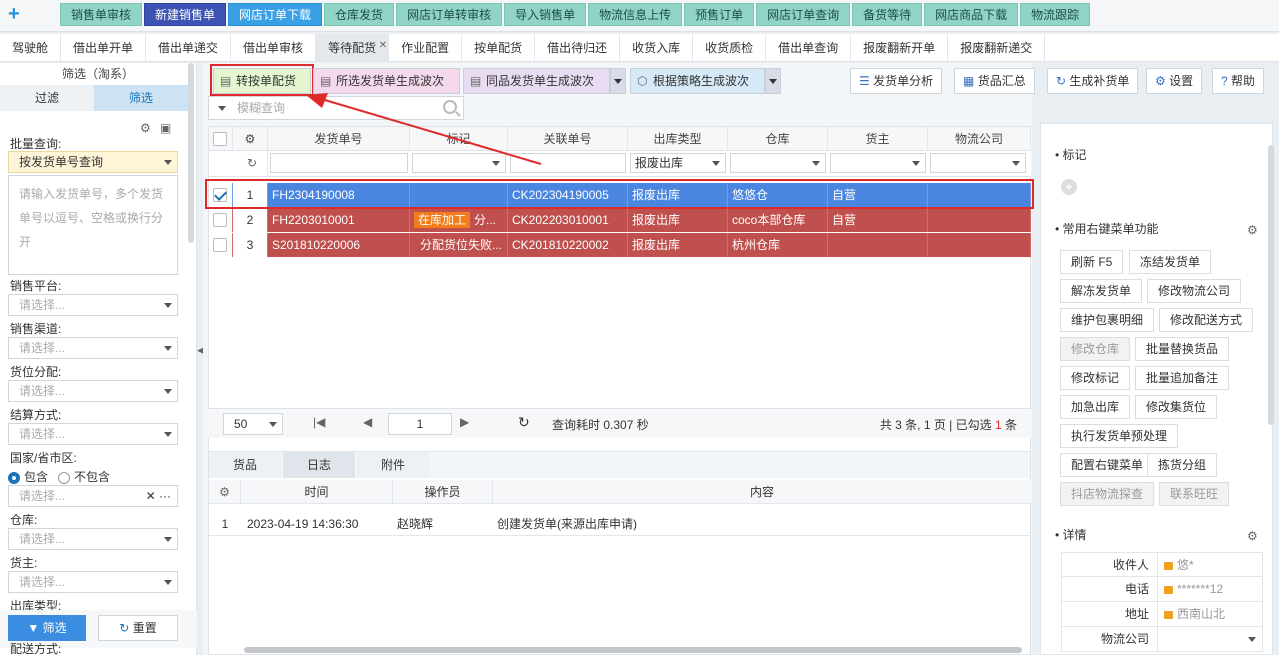 The width and height of the screenshot is (1279, 655). Describe the element at coordinates (165, 128) in the screenshot. I see `save-icon: ▣` at that location.